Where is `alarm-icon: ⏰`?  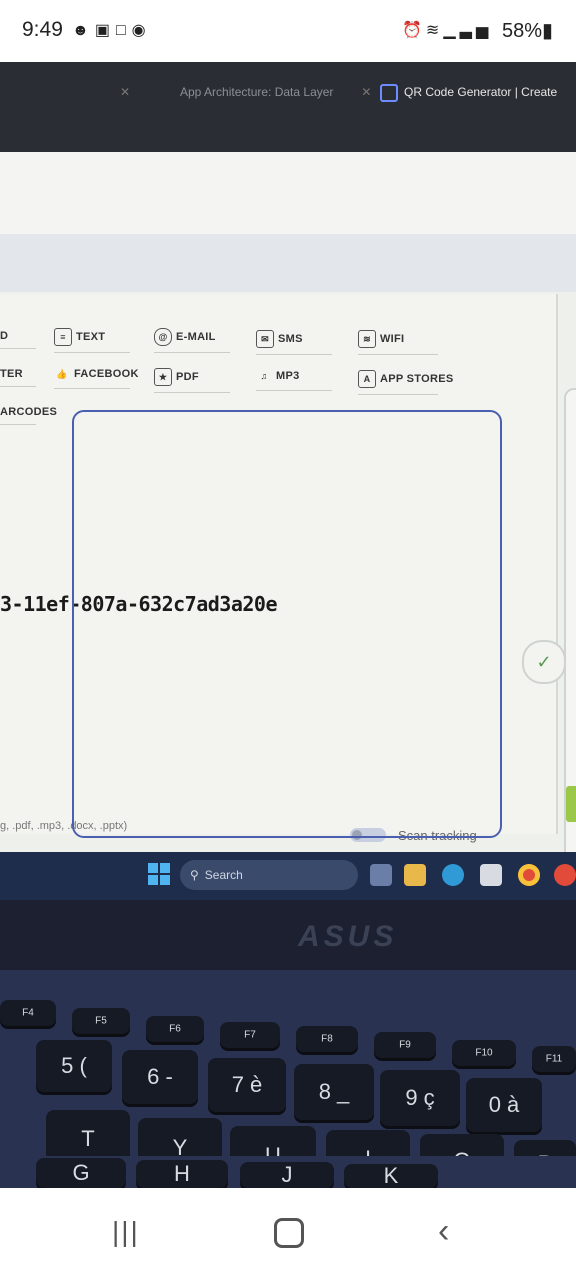
alarm-icon: ⏰ is located at coordinates (414, 30).